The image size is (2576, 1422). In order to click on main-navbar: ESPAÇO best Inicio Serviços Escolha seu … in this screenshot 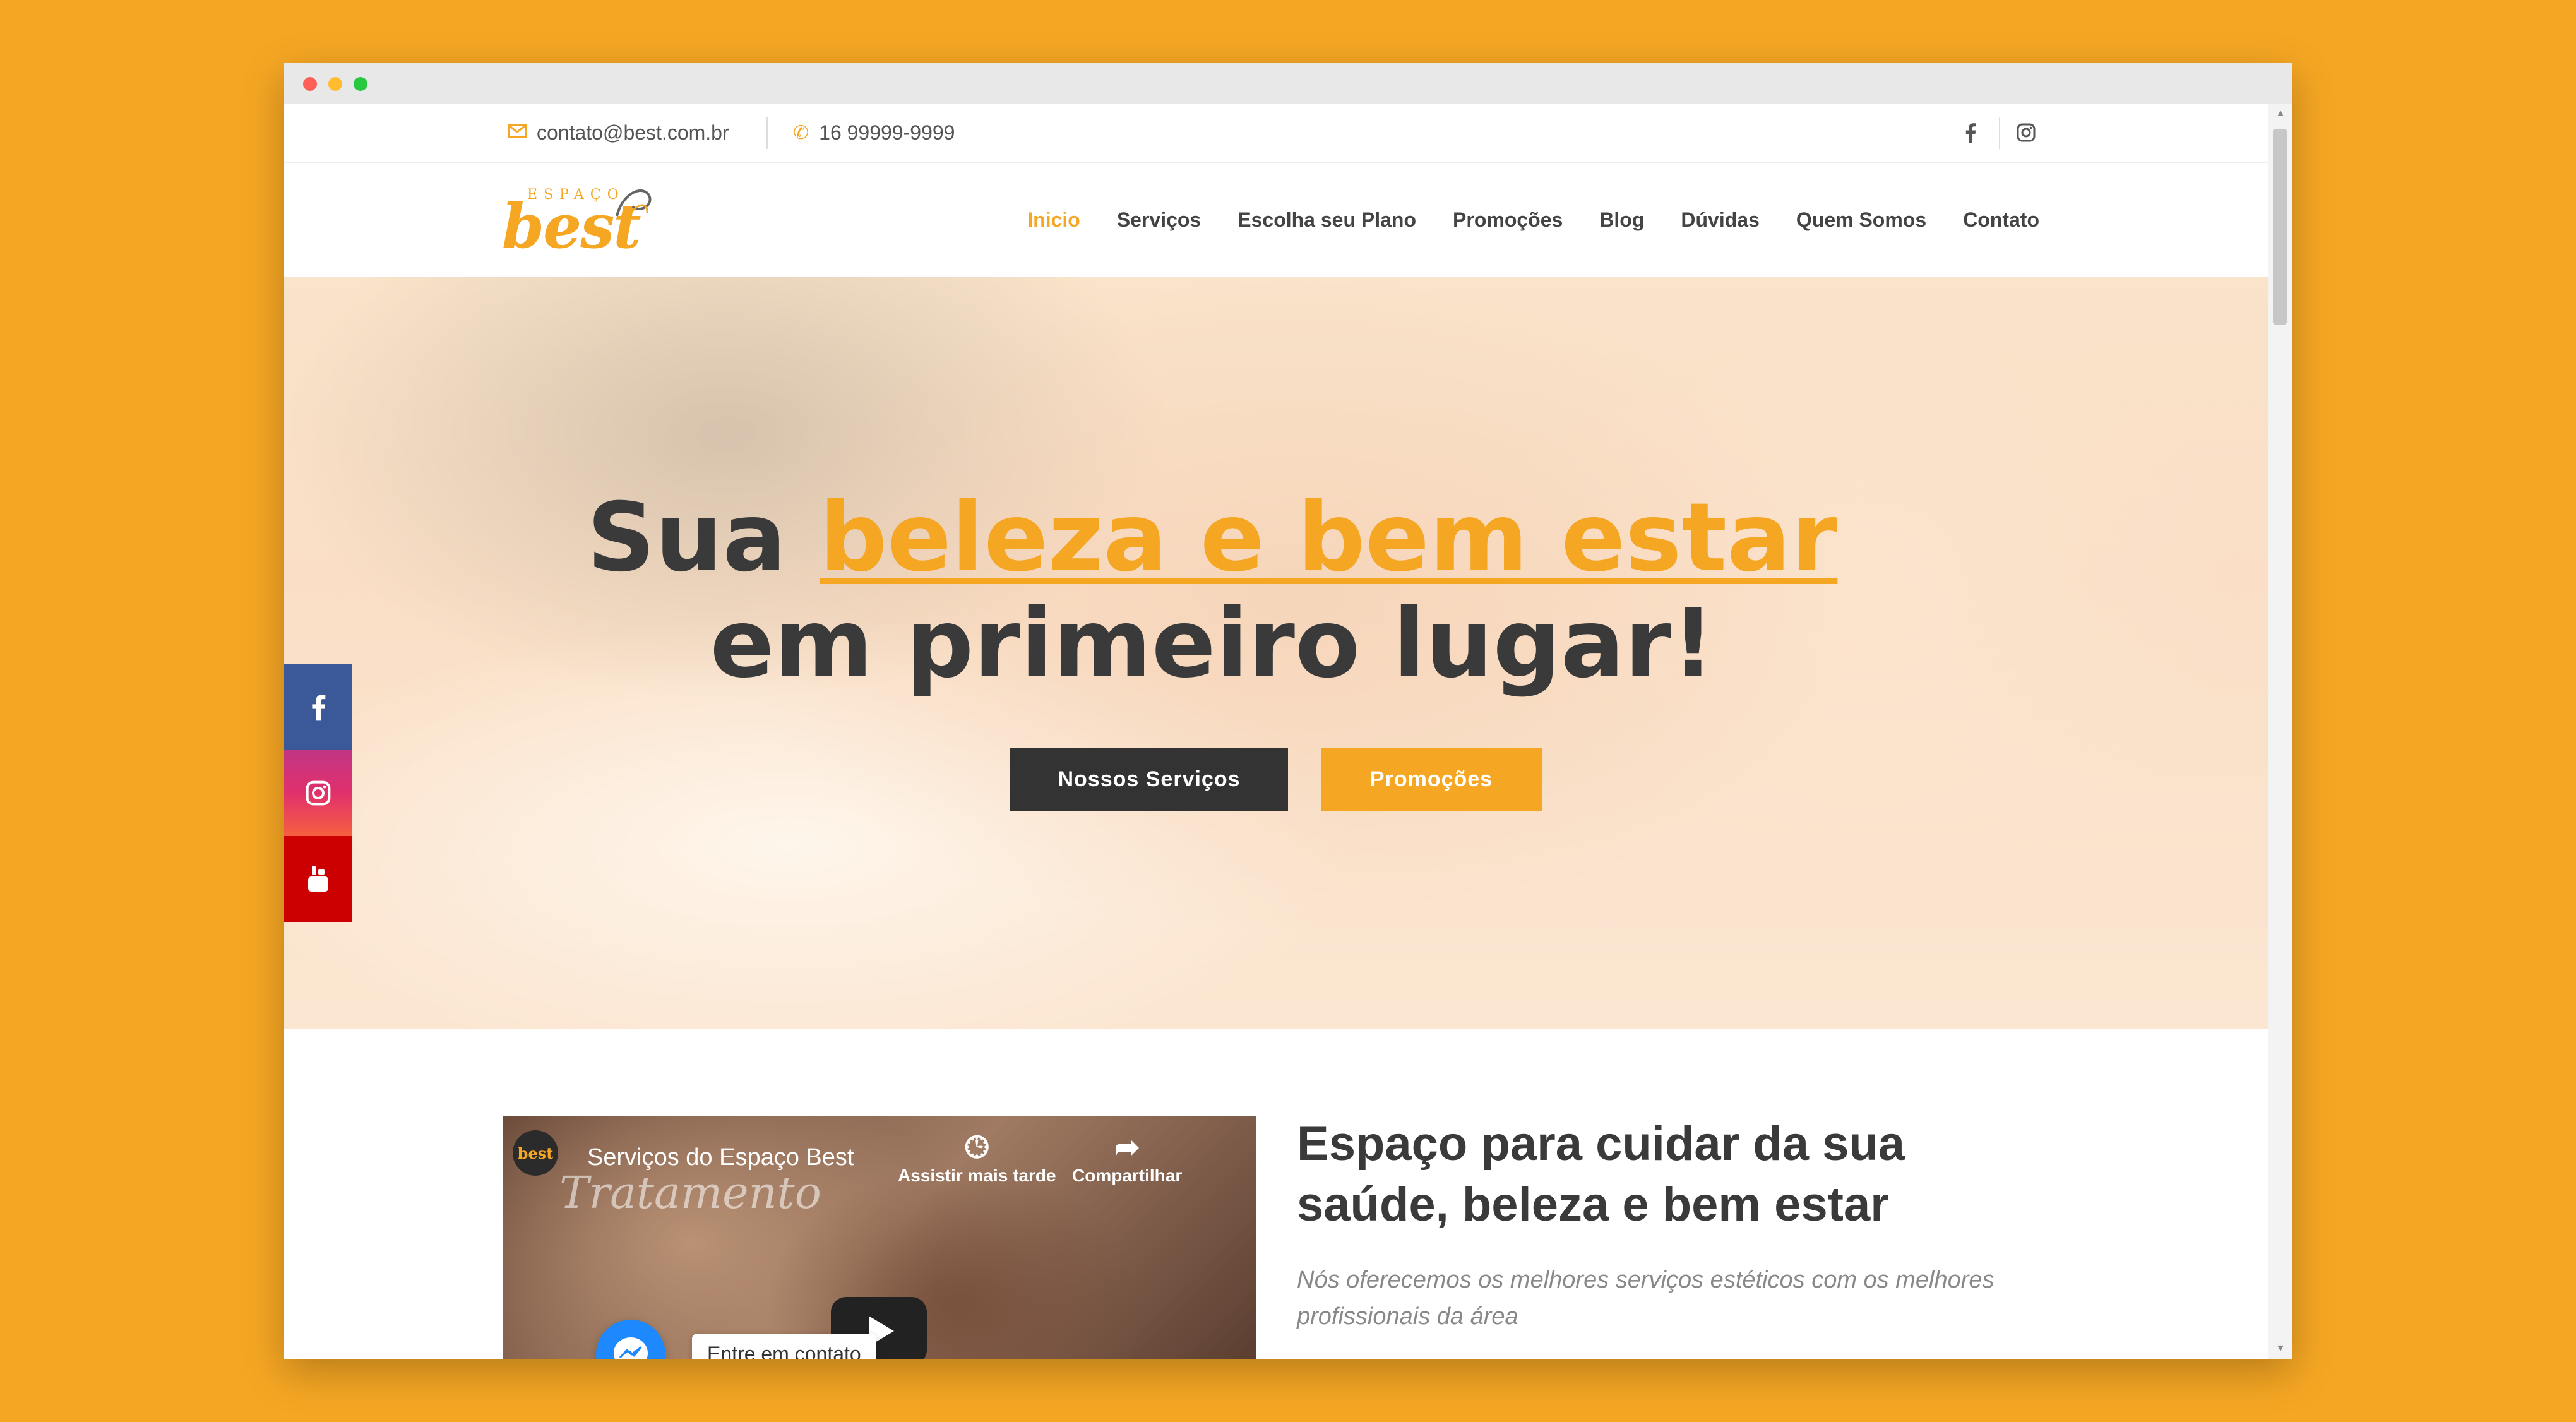, I will do `click(1276, 220)`.